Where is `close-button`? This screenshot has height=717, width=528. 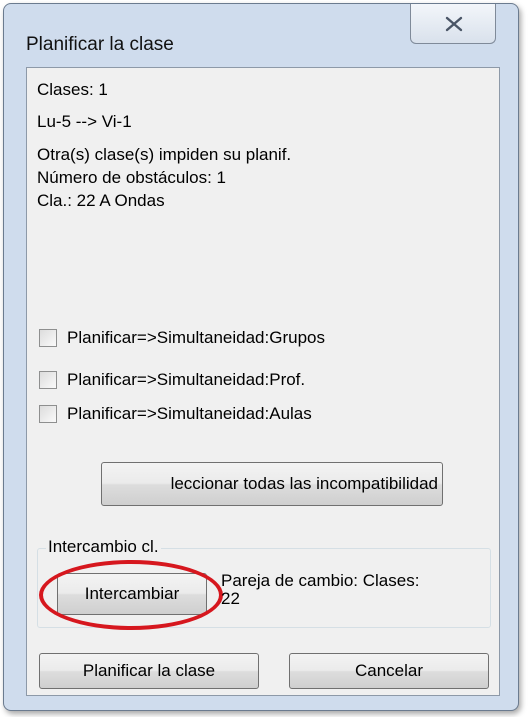
close-button is located at coordinates (453, 24).